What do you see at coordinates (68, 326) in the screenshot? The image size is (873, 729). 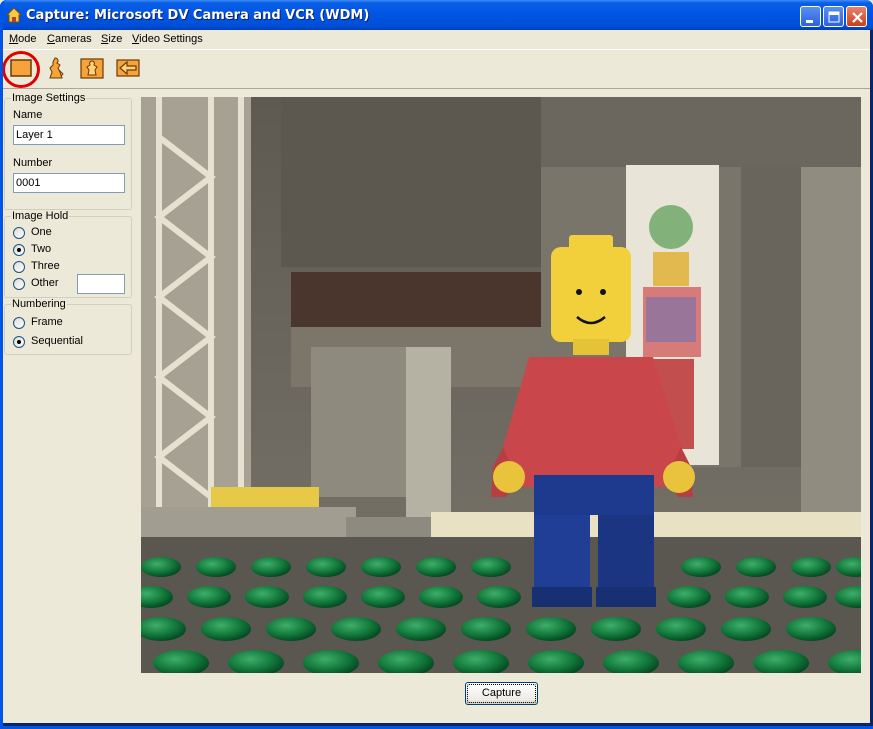 I see `numbering-group: Numbering Frame Sequential` at bounding box center [68, 326].